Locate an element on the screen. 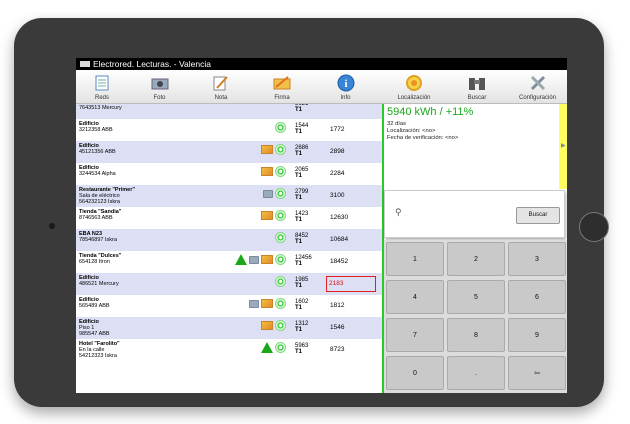 This screenshot has width=630, height=424. current-reading: 1812 is located at coordinates (353, 306).